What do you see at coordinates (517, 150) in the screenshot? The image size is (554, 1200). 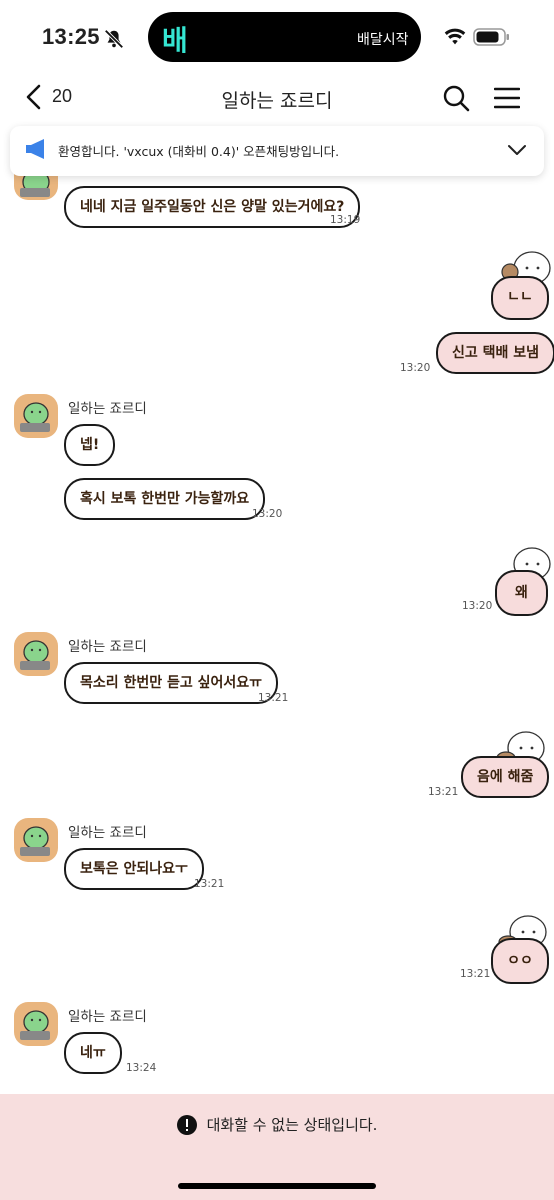 I see `chevron-down-icon` at bounding box center [517, 150].